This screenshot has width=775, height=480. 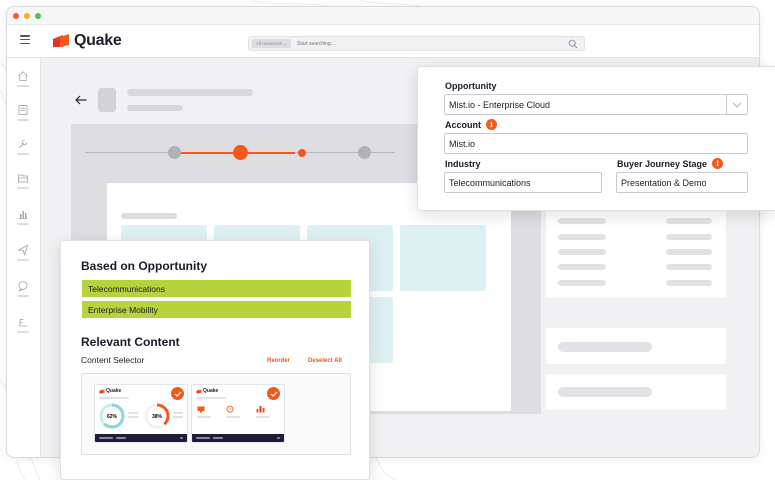 I want to click on account-info-icon: i, so click(x=491, y=124).